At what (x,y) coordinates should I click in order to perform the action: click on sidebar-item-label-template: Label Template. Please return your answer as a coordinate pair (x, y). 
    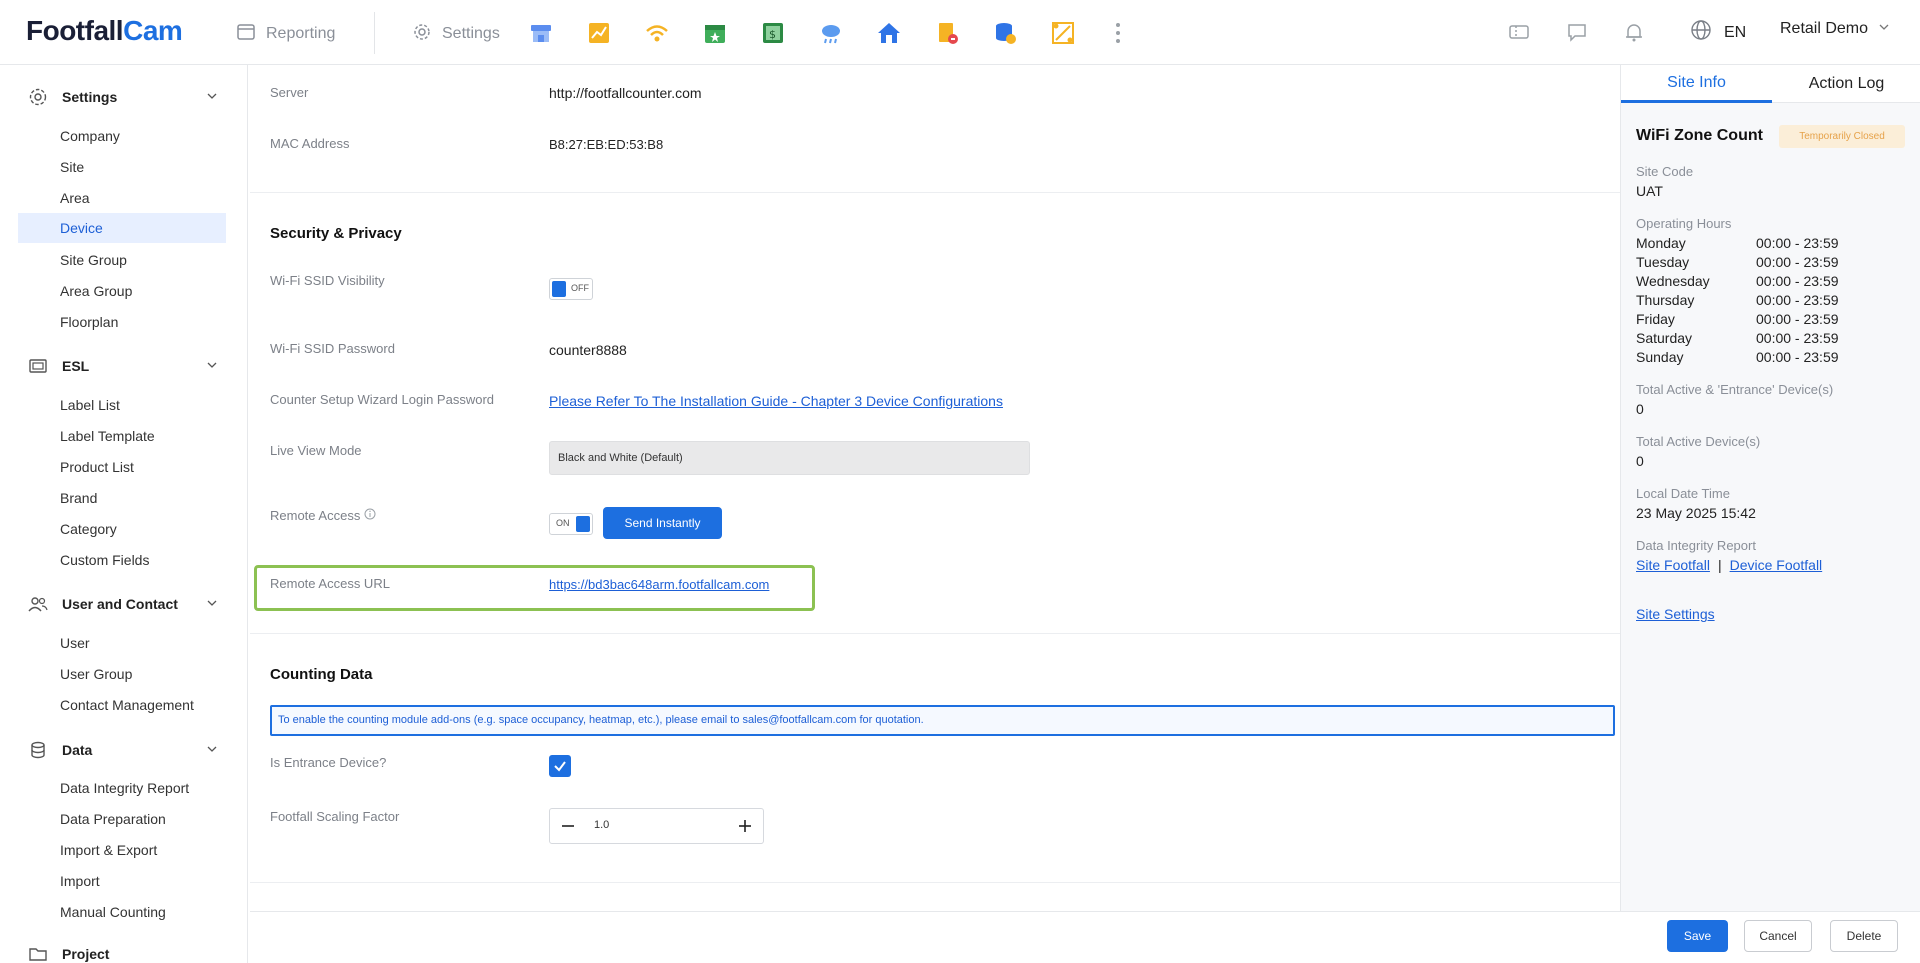
    Looking at the image, I should click on (122, 436).